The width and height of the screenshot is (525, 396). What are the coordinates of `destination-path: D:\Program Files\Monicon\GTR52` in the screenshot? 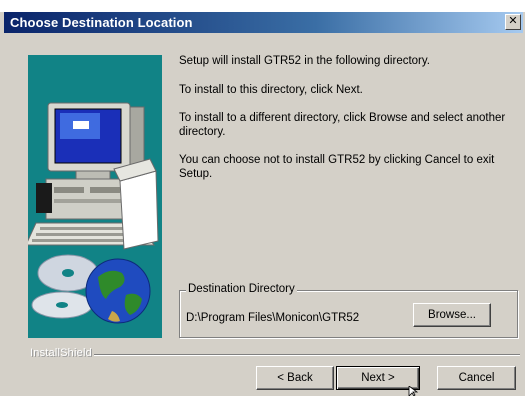 It's located at (273, 318).